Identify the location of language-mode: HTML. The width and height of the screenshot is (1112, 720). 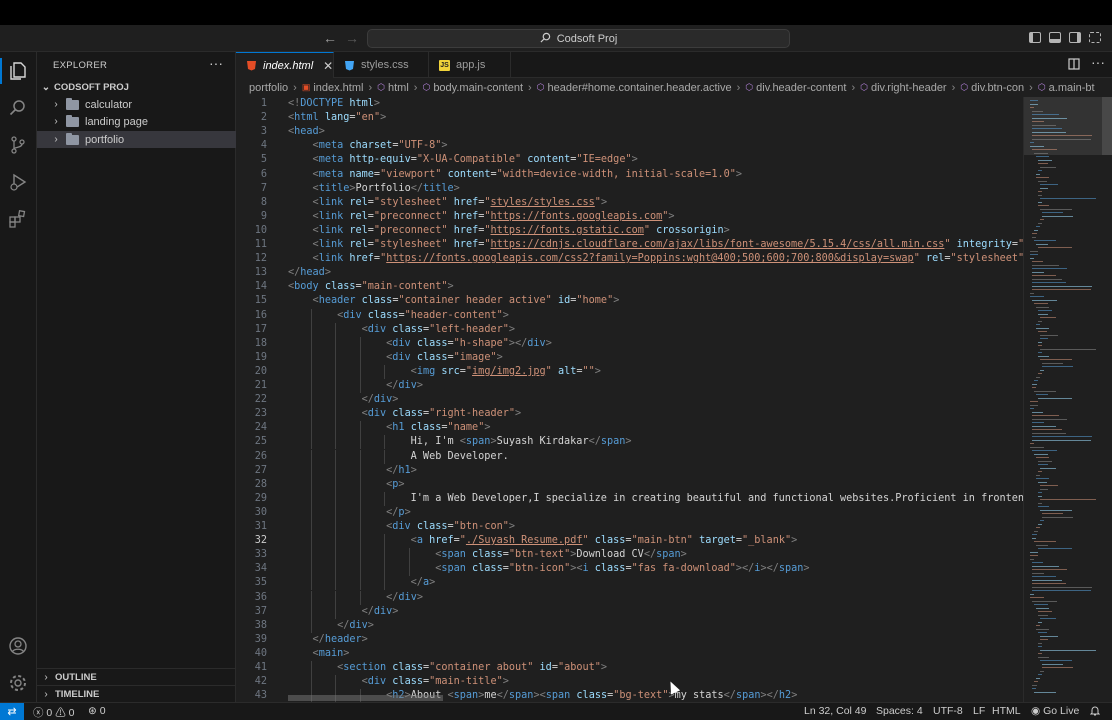
(1006, 711).